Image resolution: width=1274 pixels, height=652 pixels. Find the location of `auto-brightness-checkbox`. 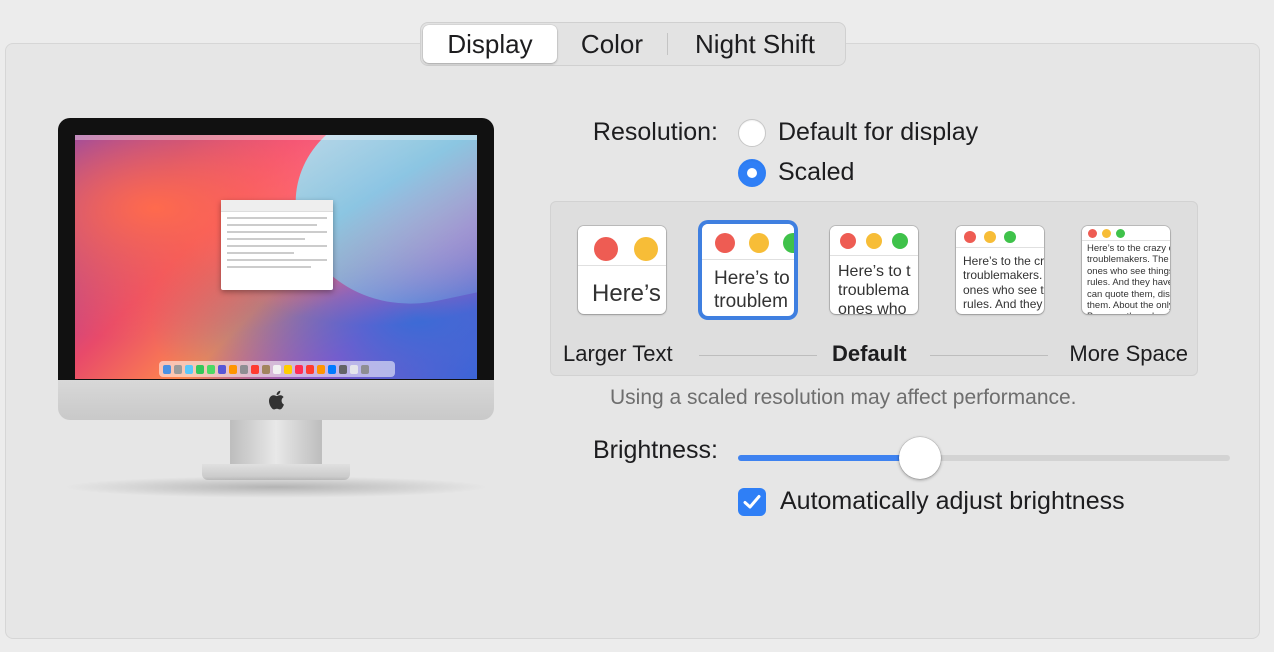

auto-brightness-checkbox is located at coordinates (752, 501).